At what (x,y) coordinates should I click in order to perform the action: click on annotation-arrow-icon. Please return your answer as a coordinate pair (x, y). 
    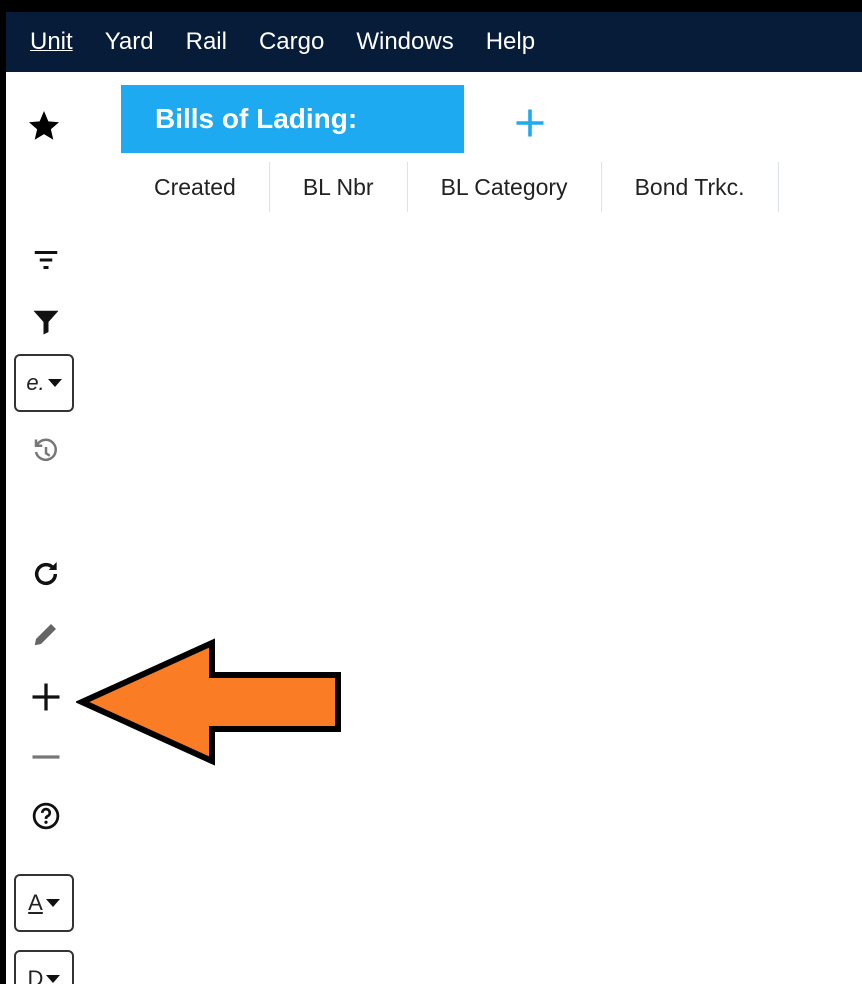
    Looking at the image, I should click on (208, 702).